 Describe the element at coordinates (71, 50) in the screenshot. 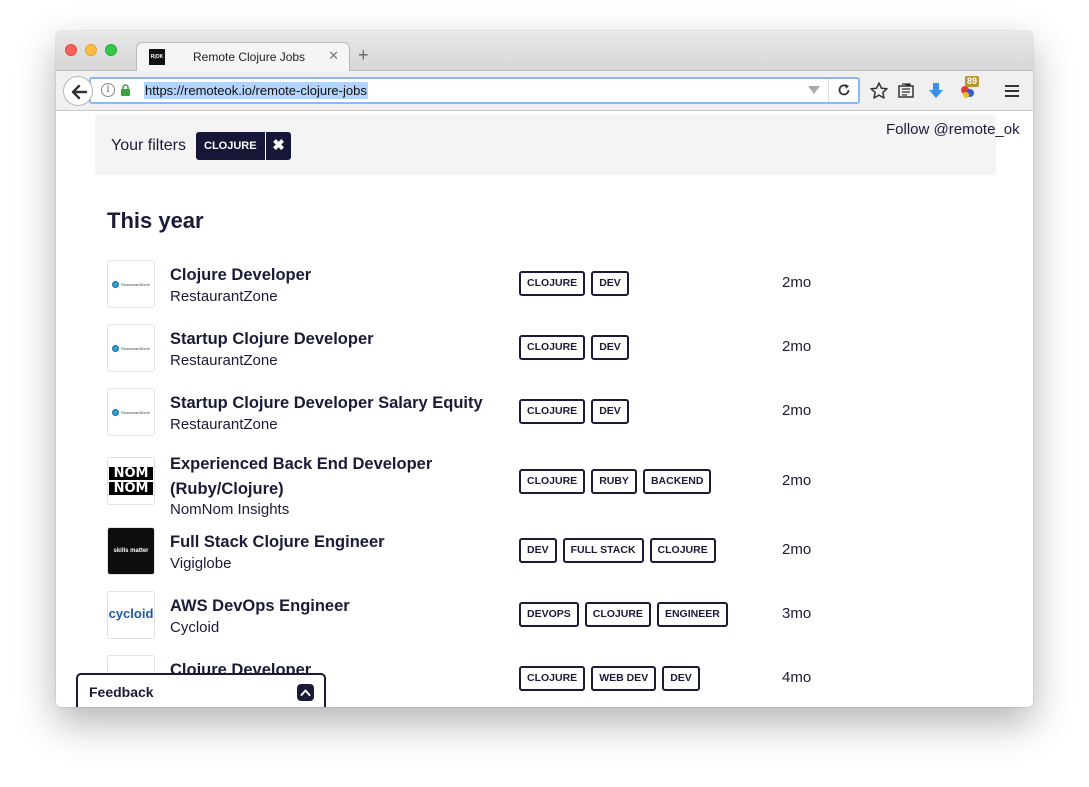

I see `window-close-button` at that location.